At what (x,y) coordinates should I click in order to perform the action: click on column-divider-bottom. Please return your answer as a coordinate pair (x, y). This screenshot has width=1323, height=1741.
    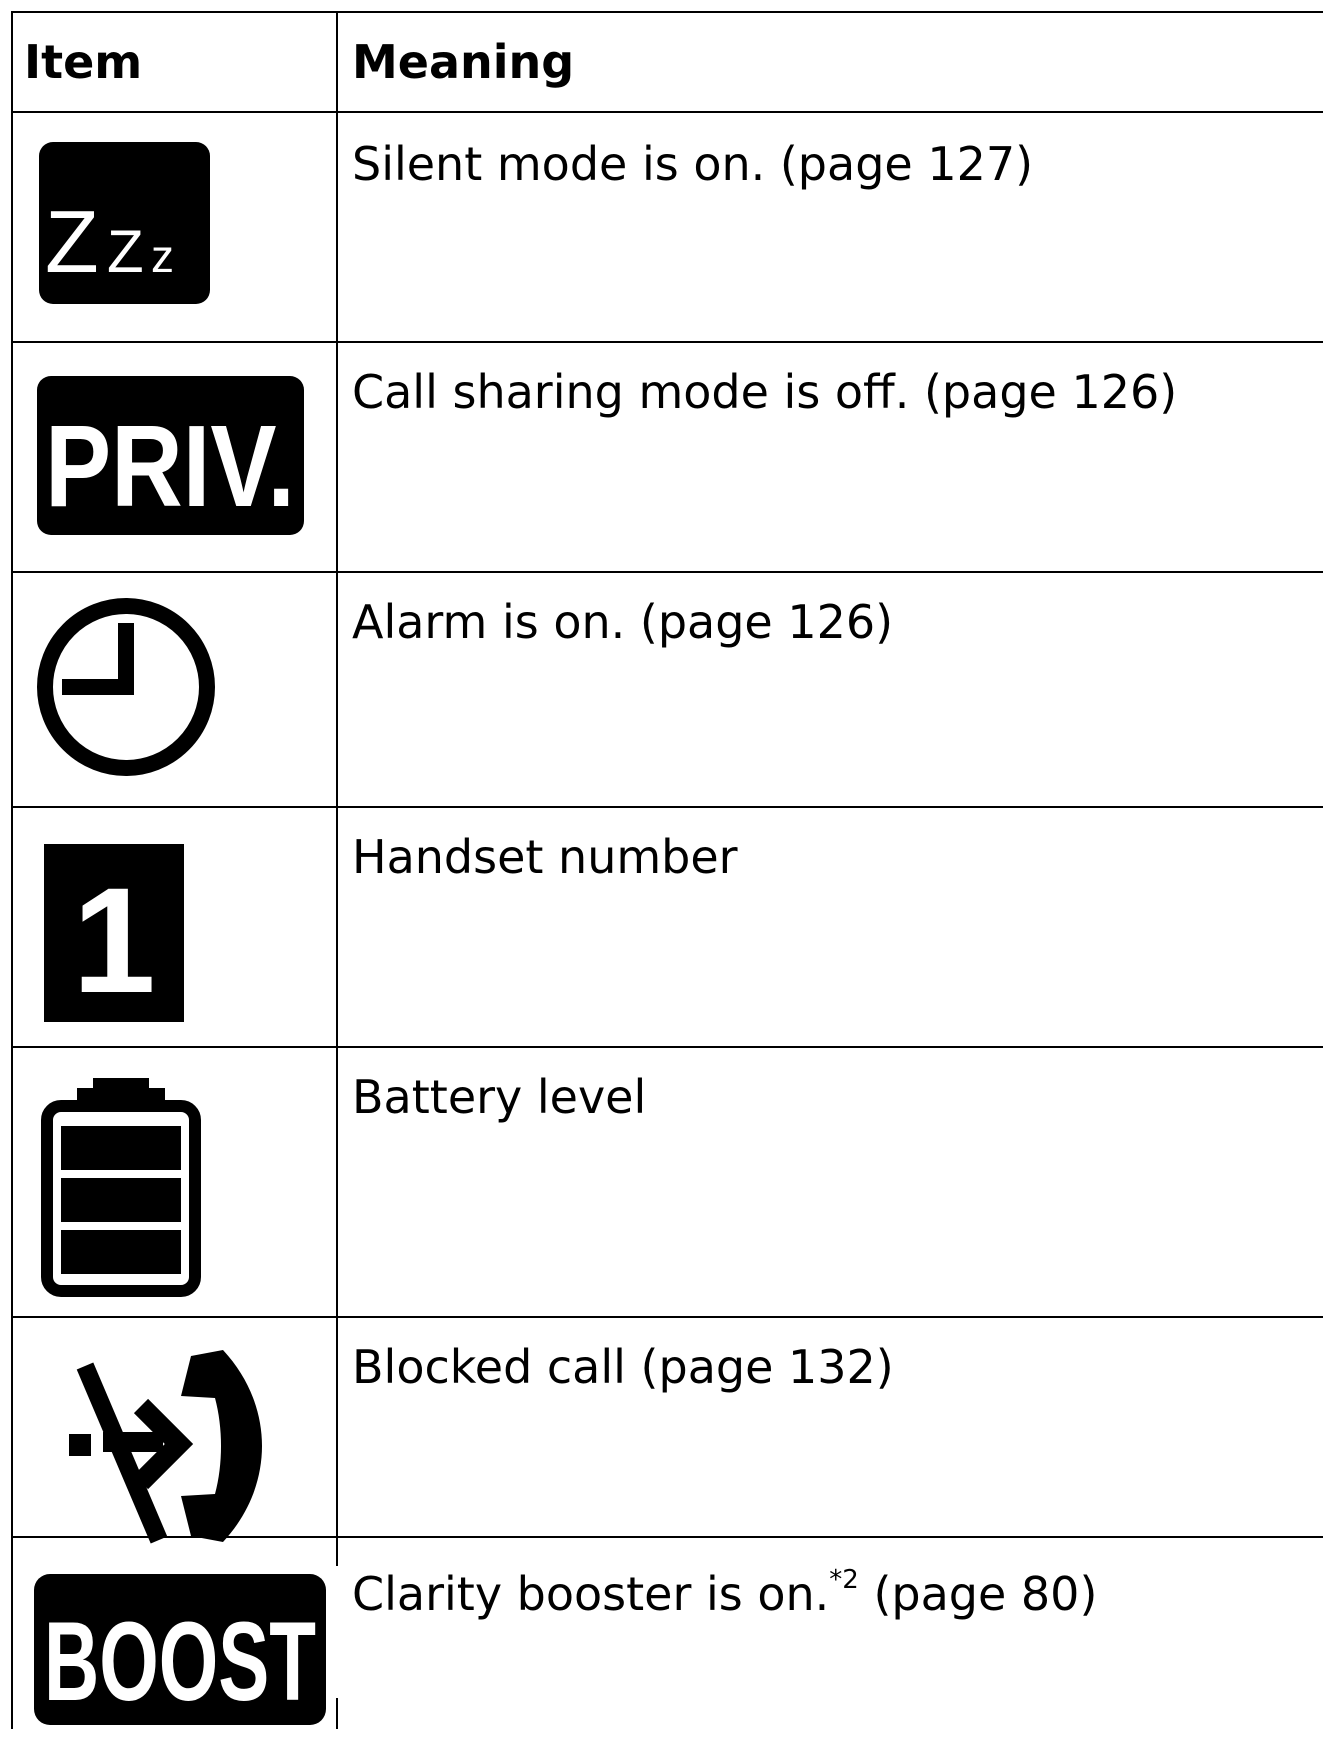
    Looking at the image, I should click on (337, 1713).